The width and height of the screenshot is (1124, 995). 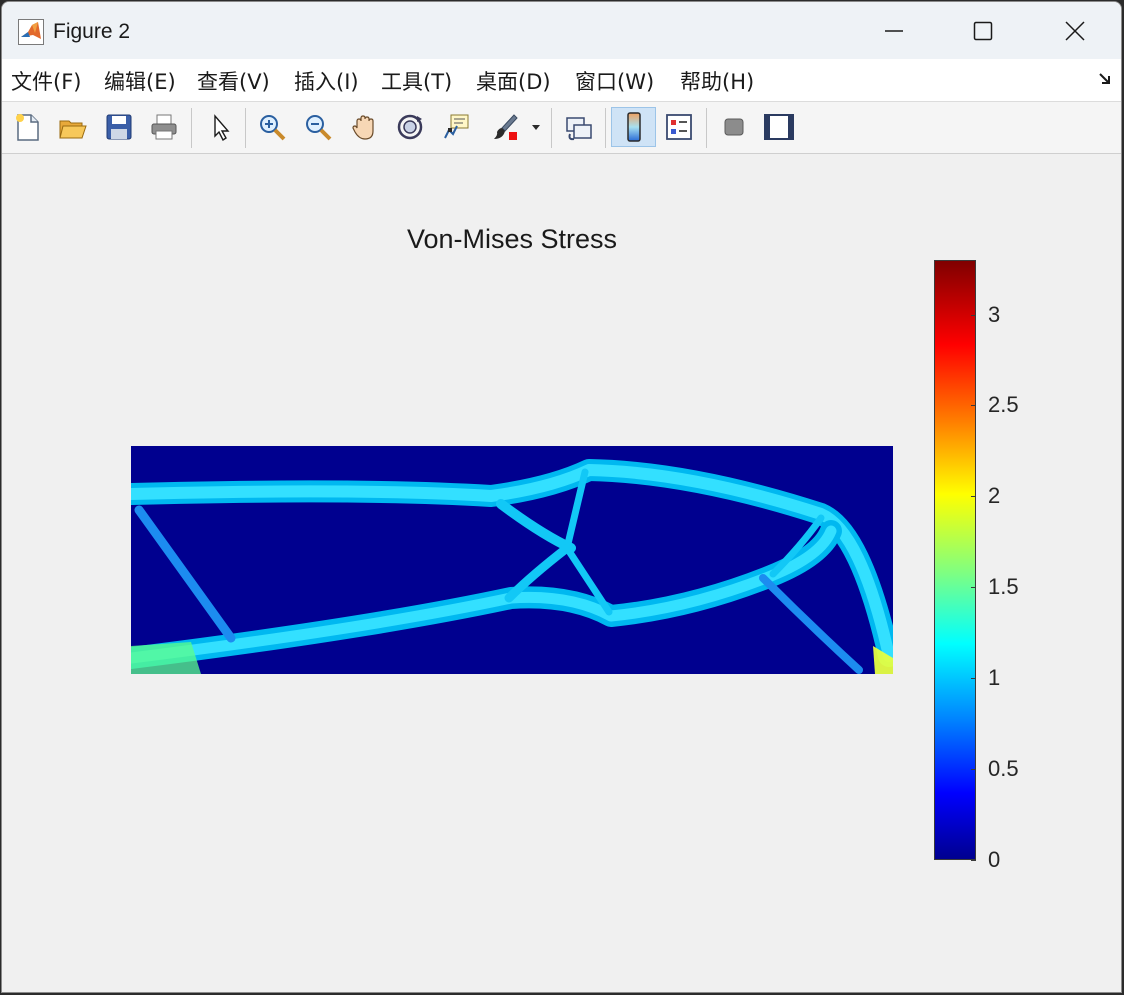 I want to click on insert-colorbar-button, so click(x=633, y=127).